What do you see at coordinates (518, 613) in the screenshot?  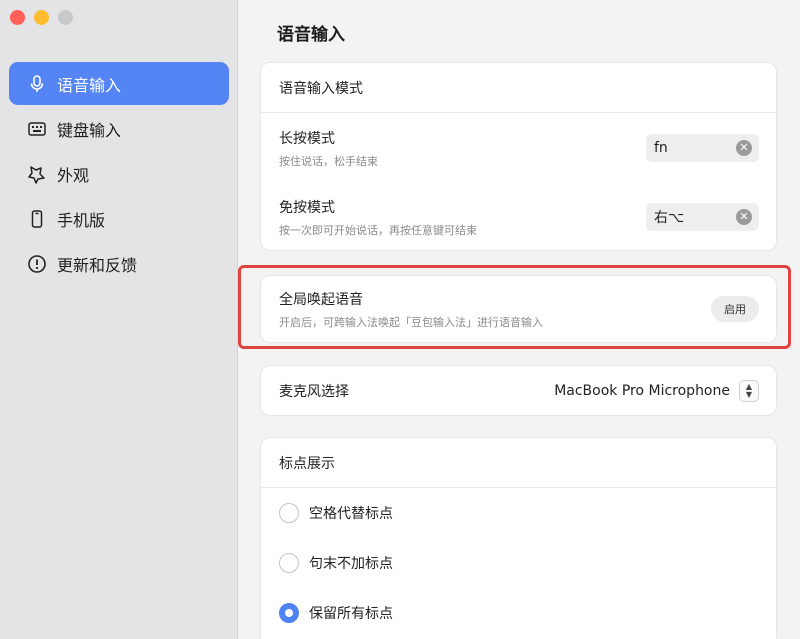 I see `radio-option-keep-all: 保留所有标点` at bounding box center [518, 613].